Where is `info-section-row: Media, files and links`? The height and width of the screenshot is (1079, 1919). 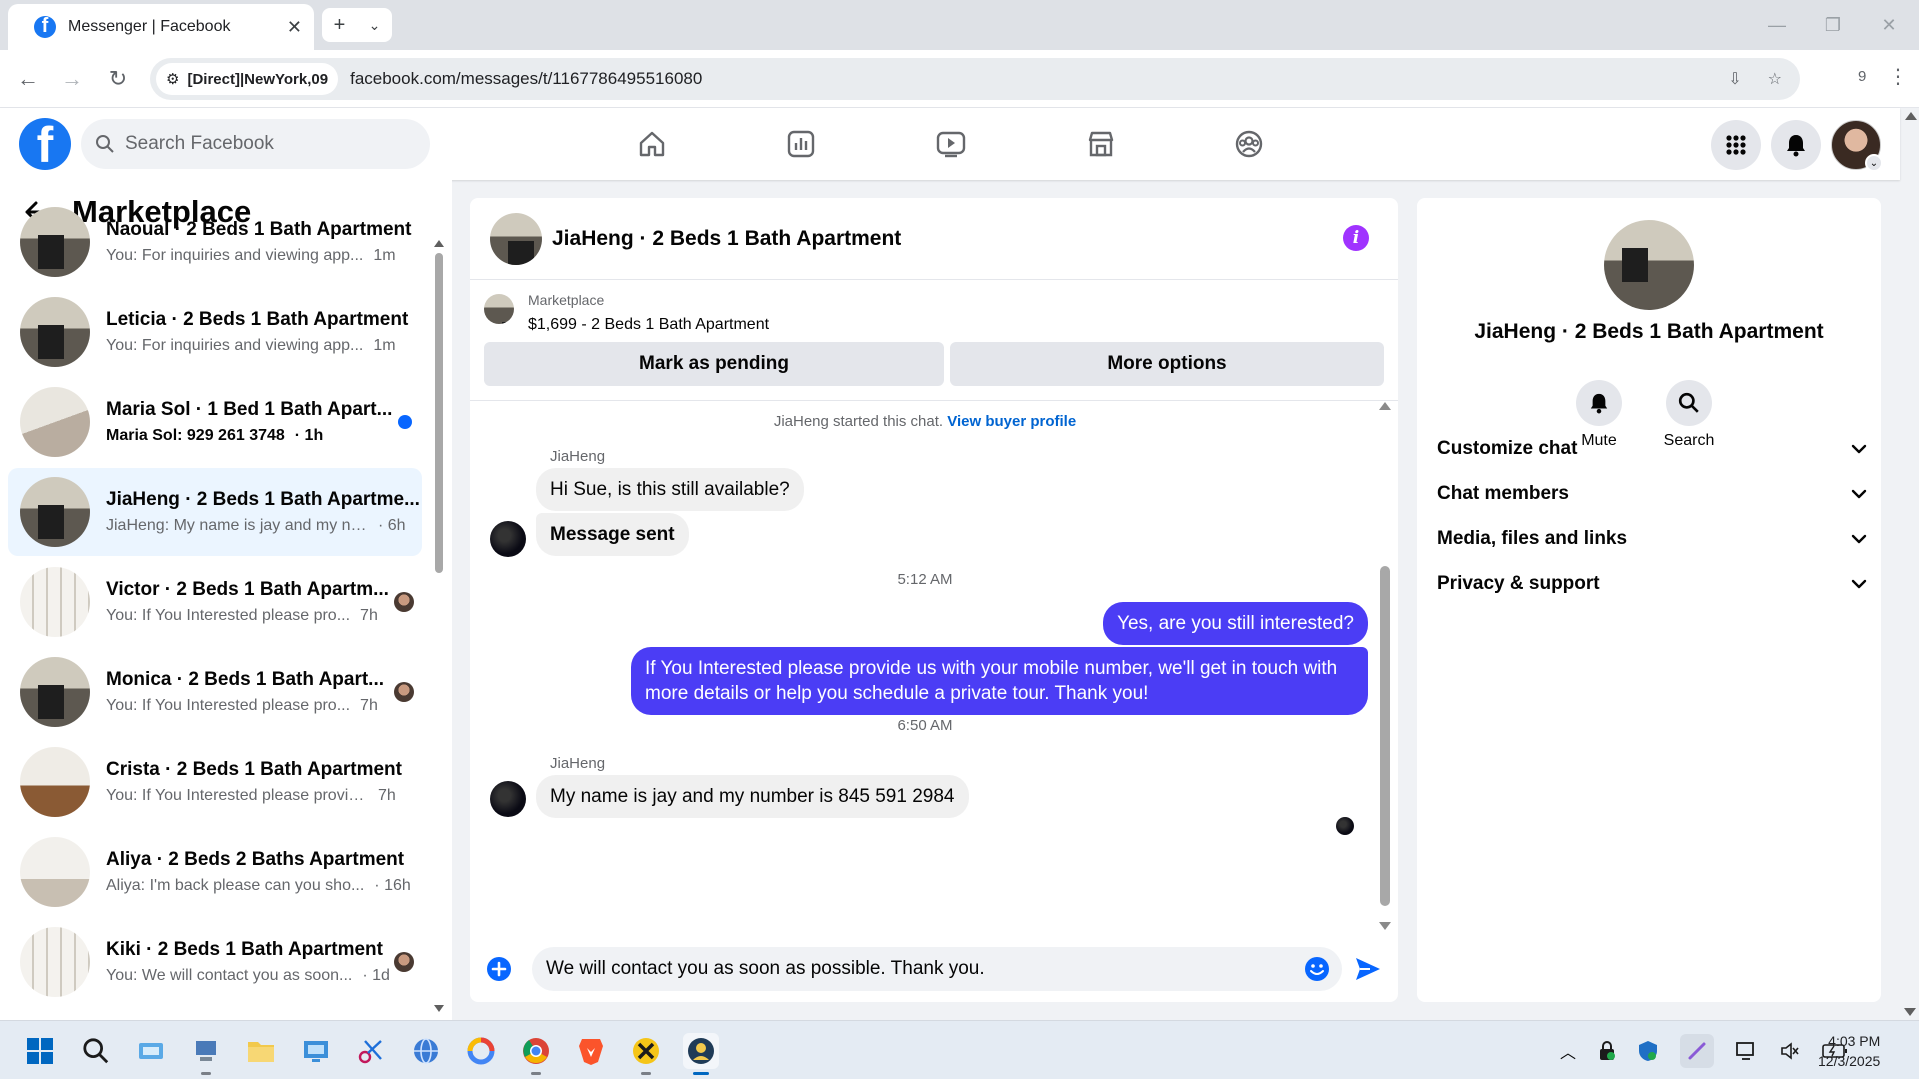
info-section-row: Media, files and links is located at coordinates (1652, 539).